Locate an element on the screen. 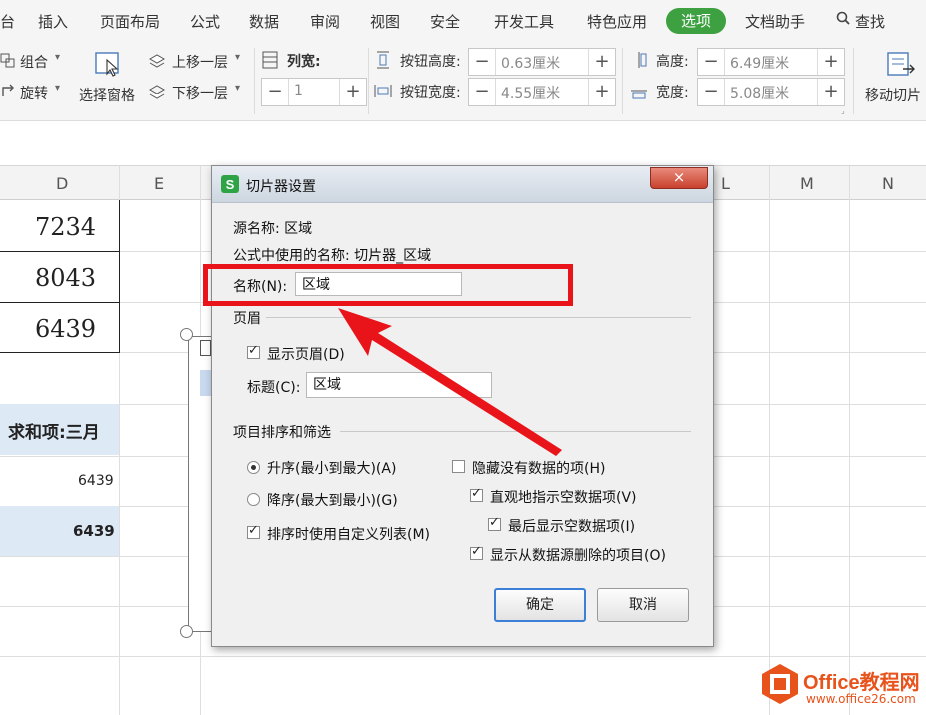  button-width-stepper: − 4.55厘米 + is located at coordinates (542, 92).